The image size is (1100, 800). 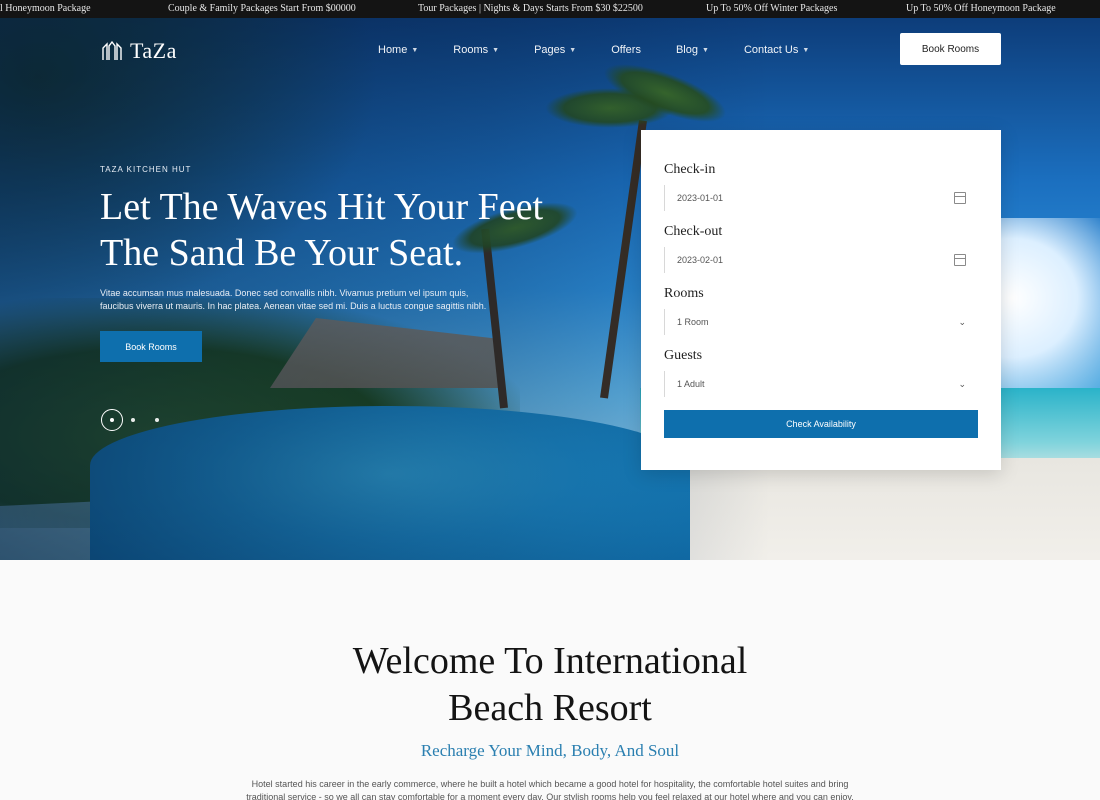 I want to click on nav-item-blog: Blog ▼, so click(x=692, y=50).